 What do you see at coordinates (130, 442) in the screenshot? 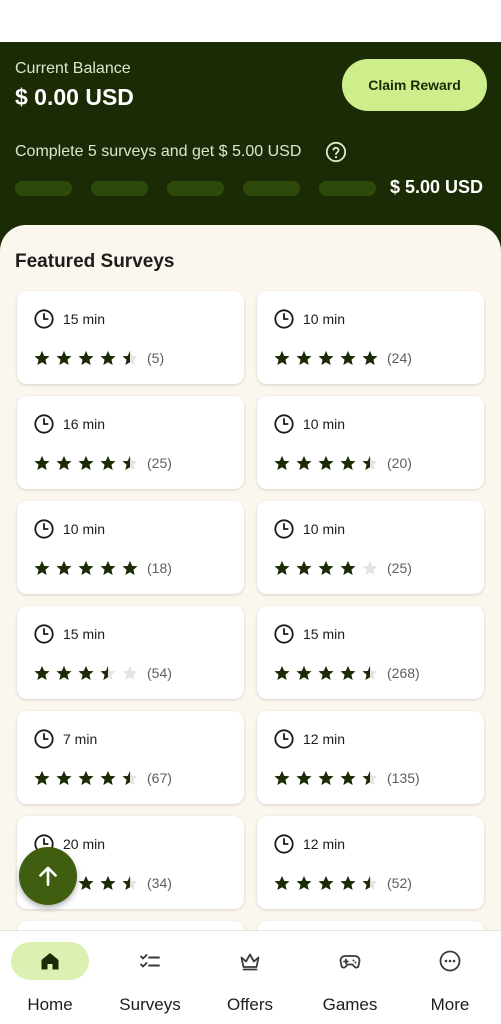
I see `survey-card: 16 min (25)` at bounding box center [130, 442].